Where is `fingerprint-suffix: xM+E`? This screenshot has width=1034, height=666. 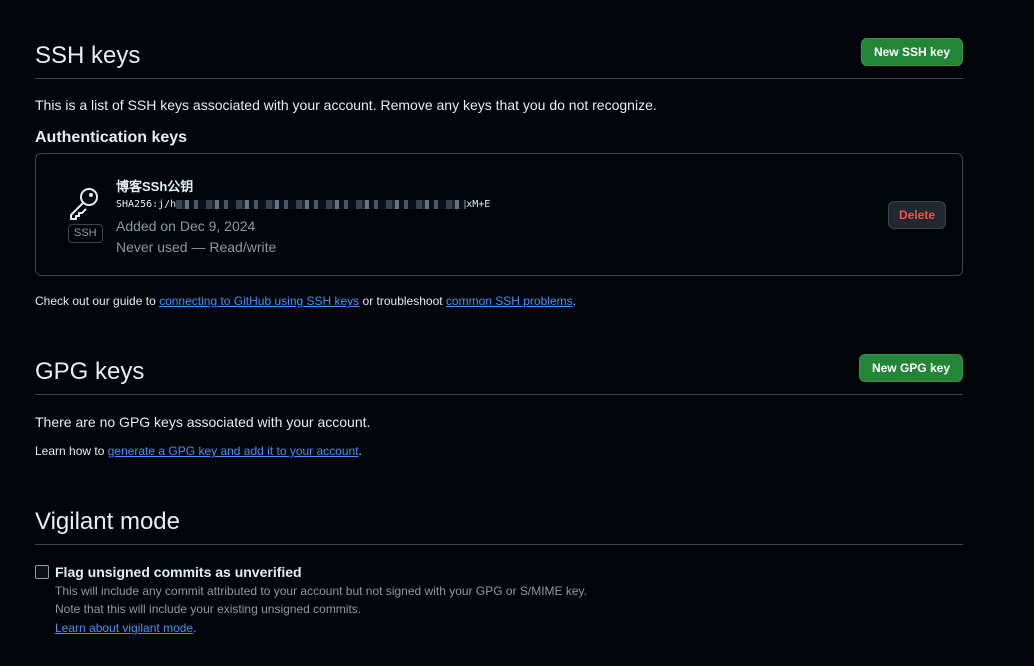 fingerprint-suffix: xM+E is located at coordinates (478, 204).